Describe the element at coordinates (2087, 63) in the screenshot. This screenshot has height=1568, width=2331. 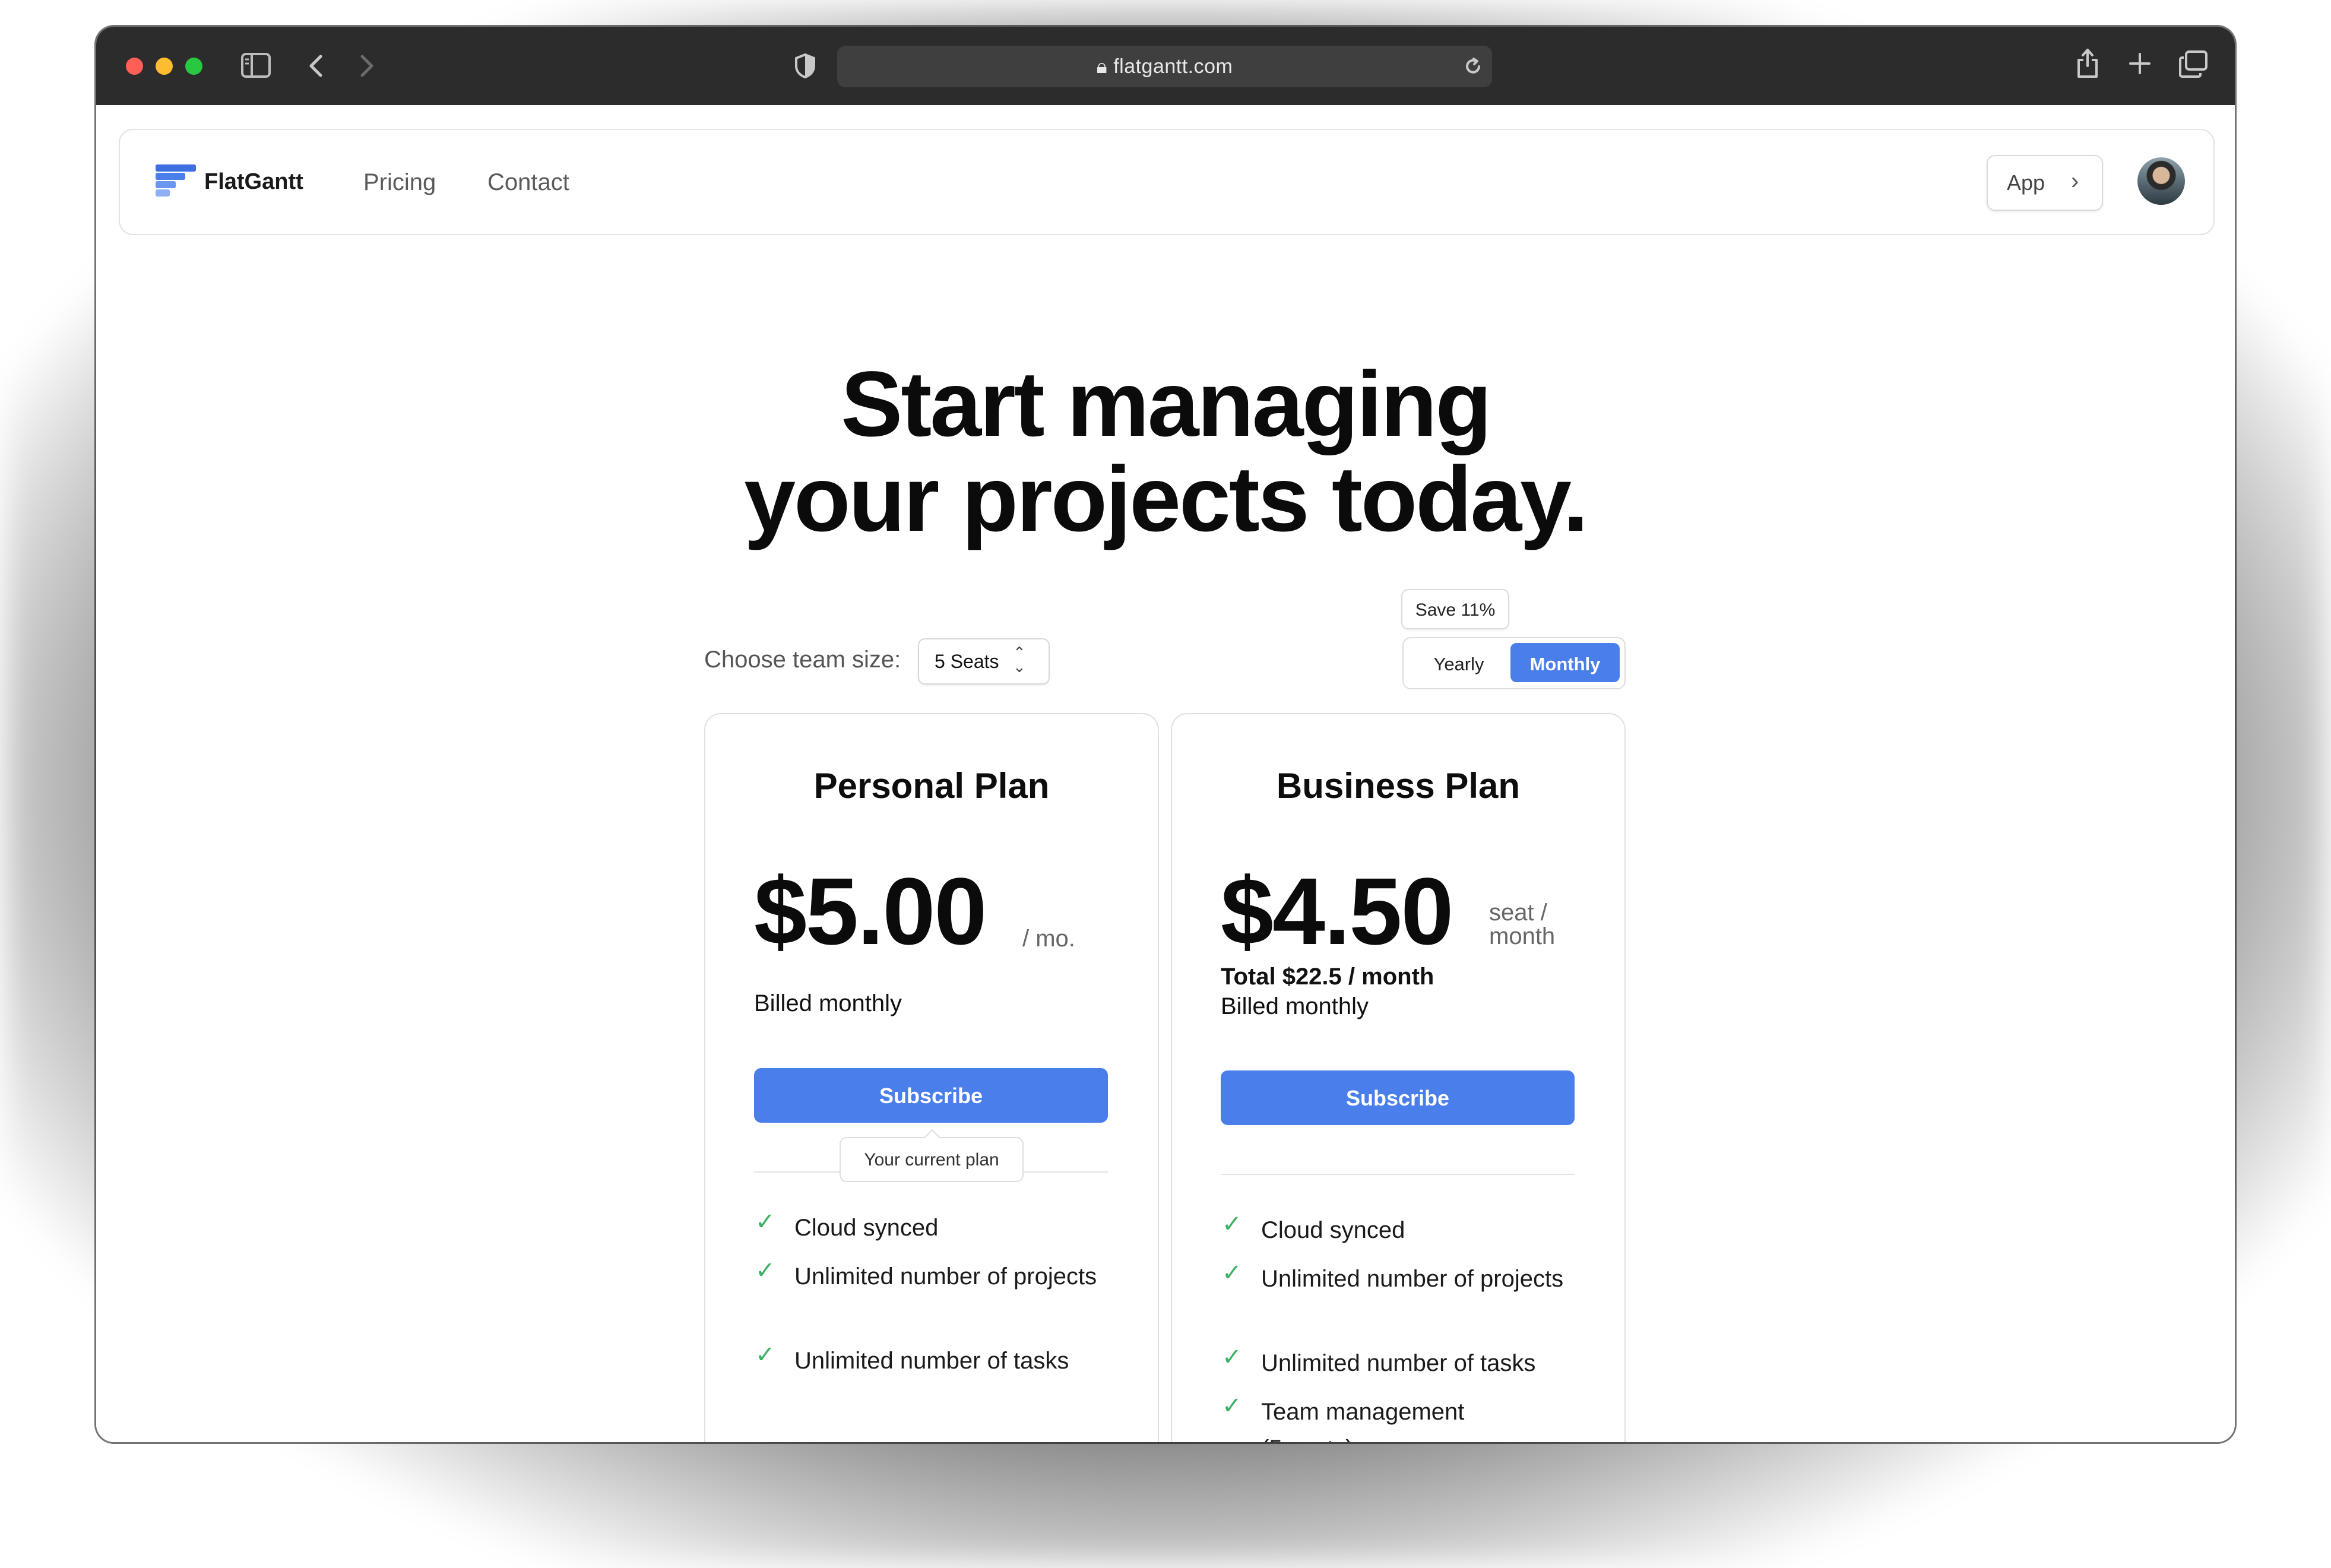
I see `share-icon` at that location.